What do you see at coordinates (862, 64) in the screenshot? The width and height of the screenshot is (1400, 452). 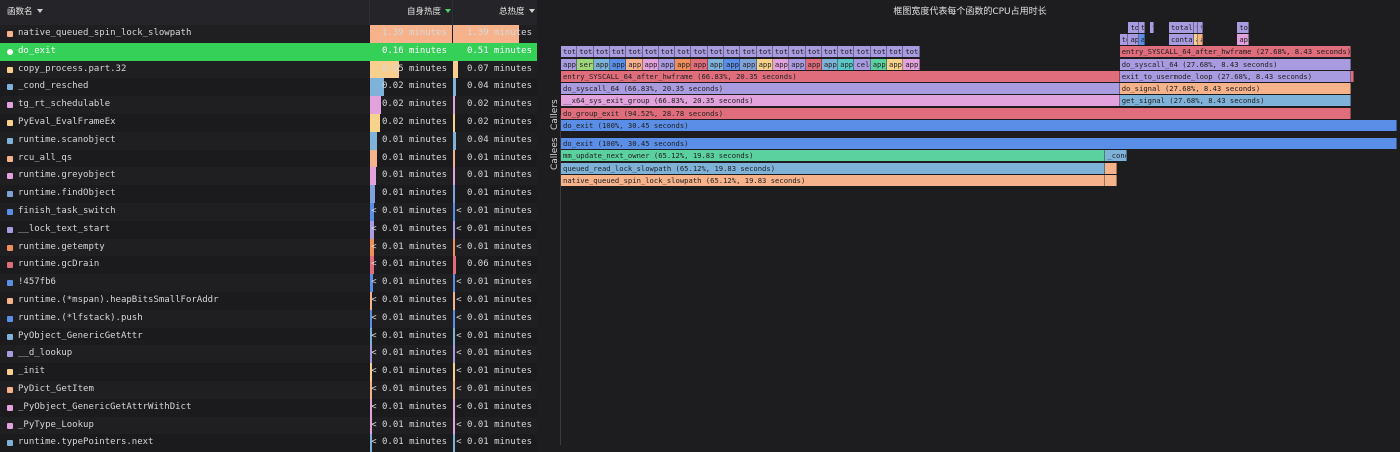 I see `caller-frame: celery:` at bounding box center [862, 64].